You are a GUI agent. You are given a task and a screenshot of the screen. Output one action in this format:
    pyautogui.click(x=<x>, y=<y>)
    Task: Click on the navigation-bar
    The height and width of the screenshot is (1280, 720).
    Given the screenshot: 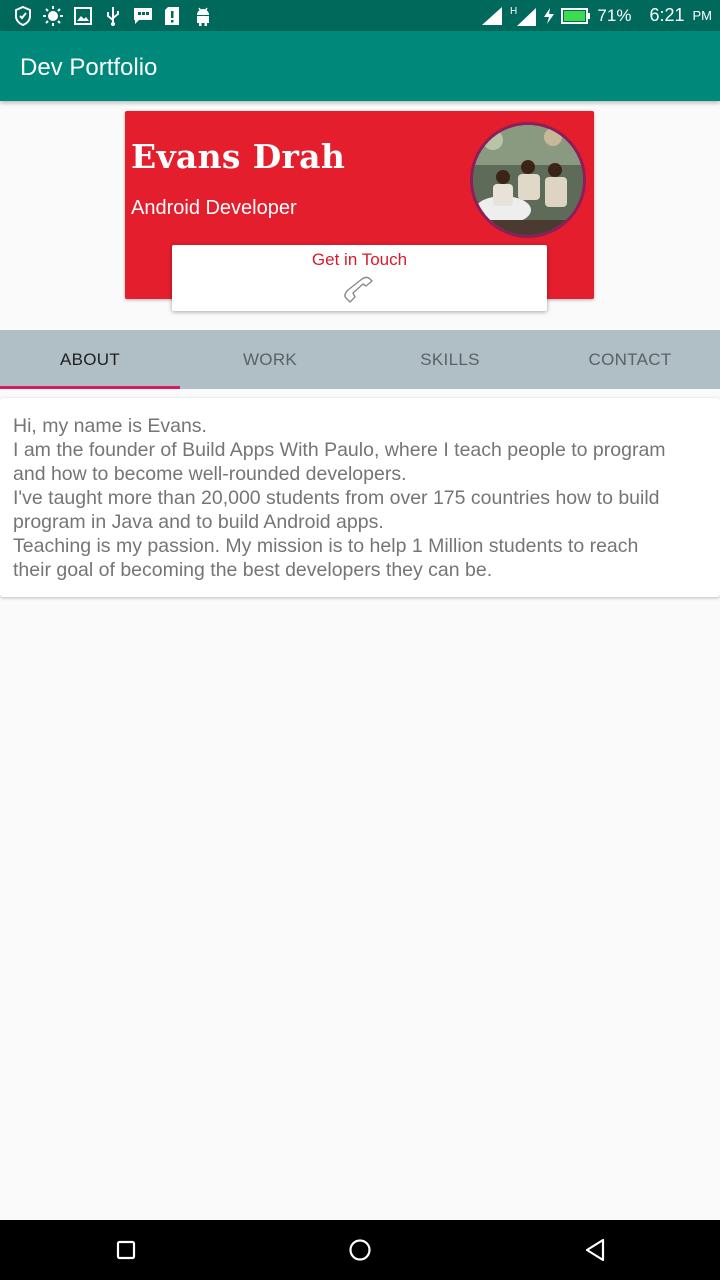 What is the action you would take?
    pyautogui.click(x=360, y=1250)
    